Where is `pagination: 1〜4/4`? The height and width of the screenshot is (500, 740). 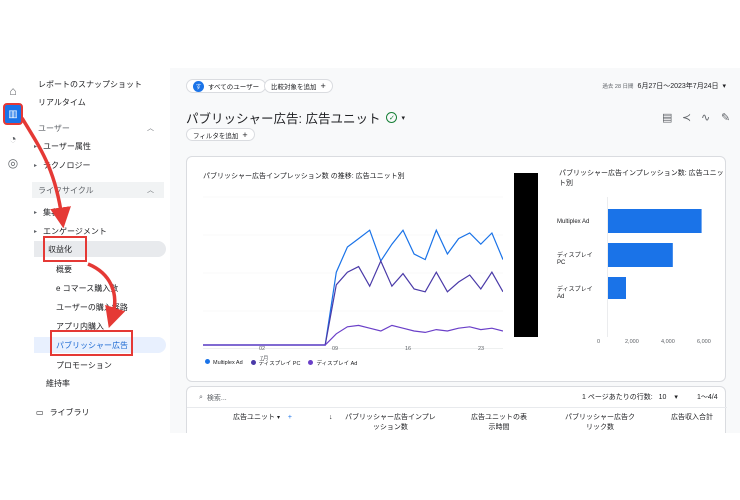 pagination: 1〜4/4 is located at coordinates (707, 397).